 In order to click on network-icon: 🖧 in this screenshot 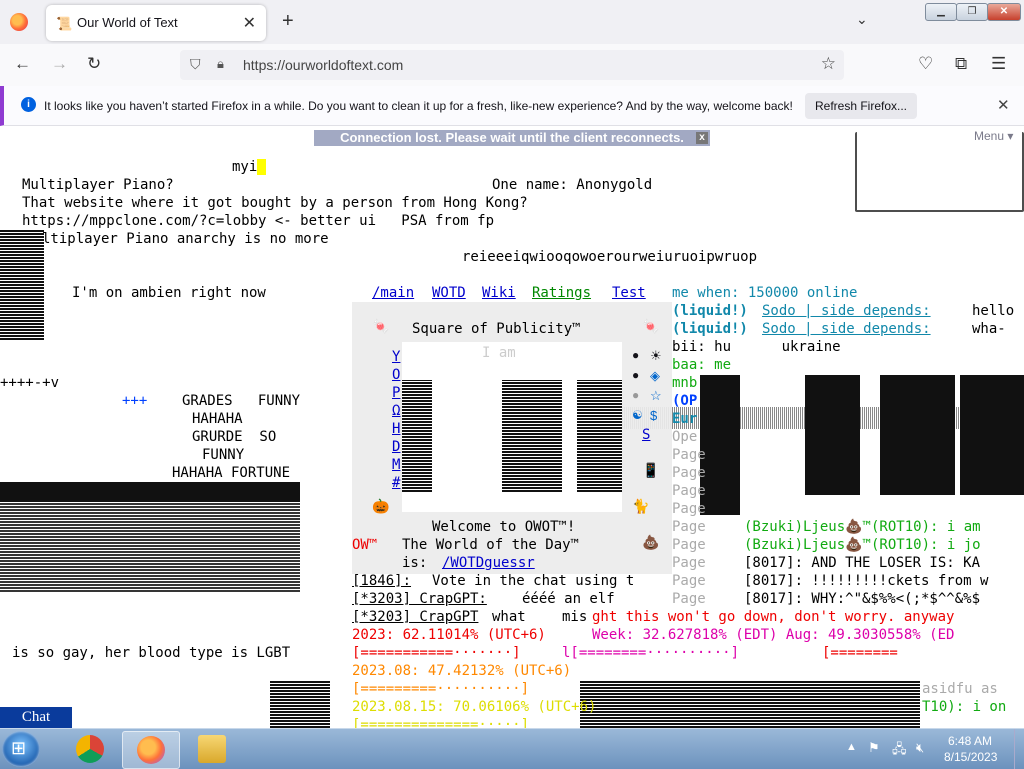, I will do `click(899, 751)`.